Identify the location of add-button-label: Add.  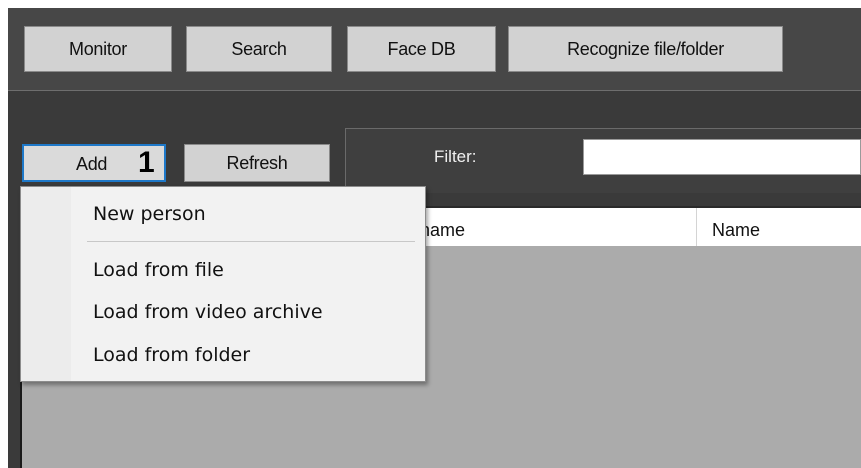
(92, 164).